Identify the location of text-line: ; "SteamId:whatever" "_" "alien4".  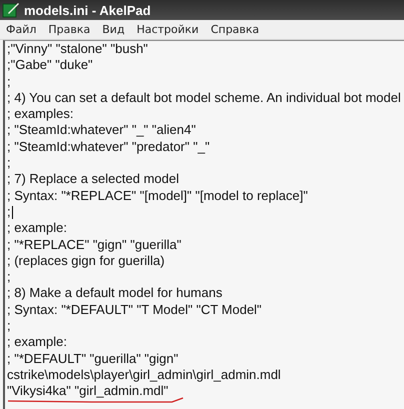
(101, 130).